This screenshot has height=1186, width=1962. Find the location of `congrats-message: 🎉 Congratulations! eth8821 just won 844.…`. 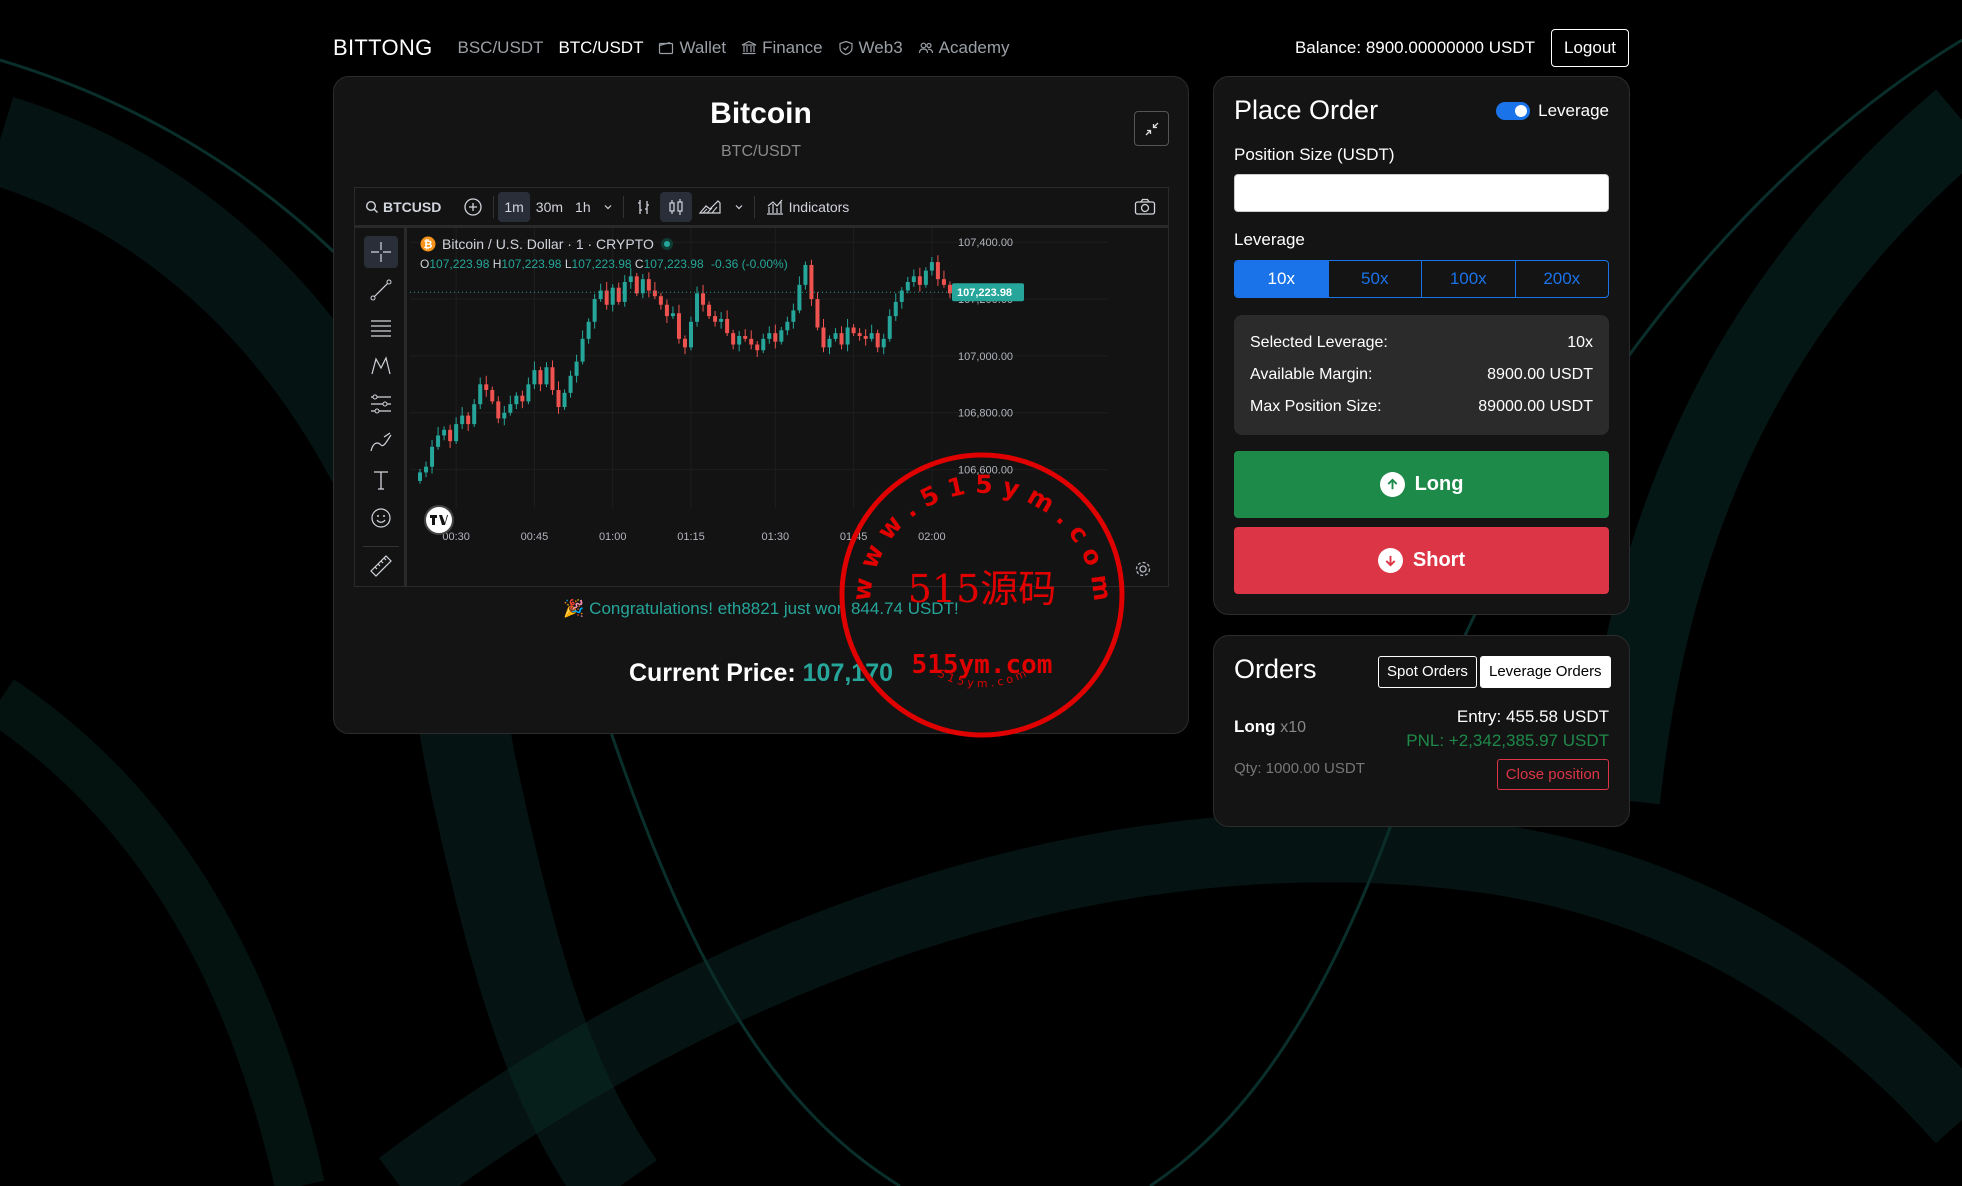

congrats-message: 🎉 Congratulations! eth8821 just won 844.… is located at coordinates (761, 608).